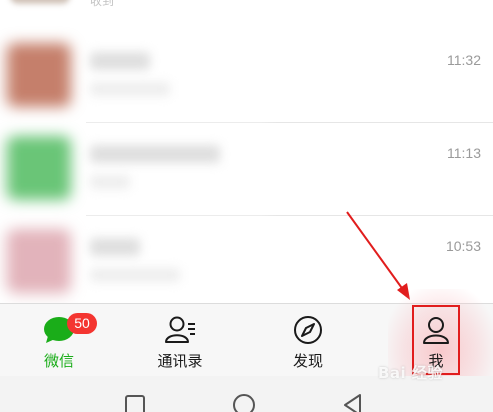 The width and height of the screenshot is (493, 412). Describe the element at coordinates (59, 340) in the screenshot. I see `tab-chats: 50 微信` at that location.